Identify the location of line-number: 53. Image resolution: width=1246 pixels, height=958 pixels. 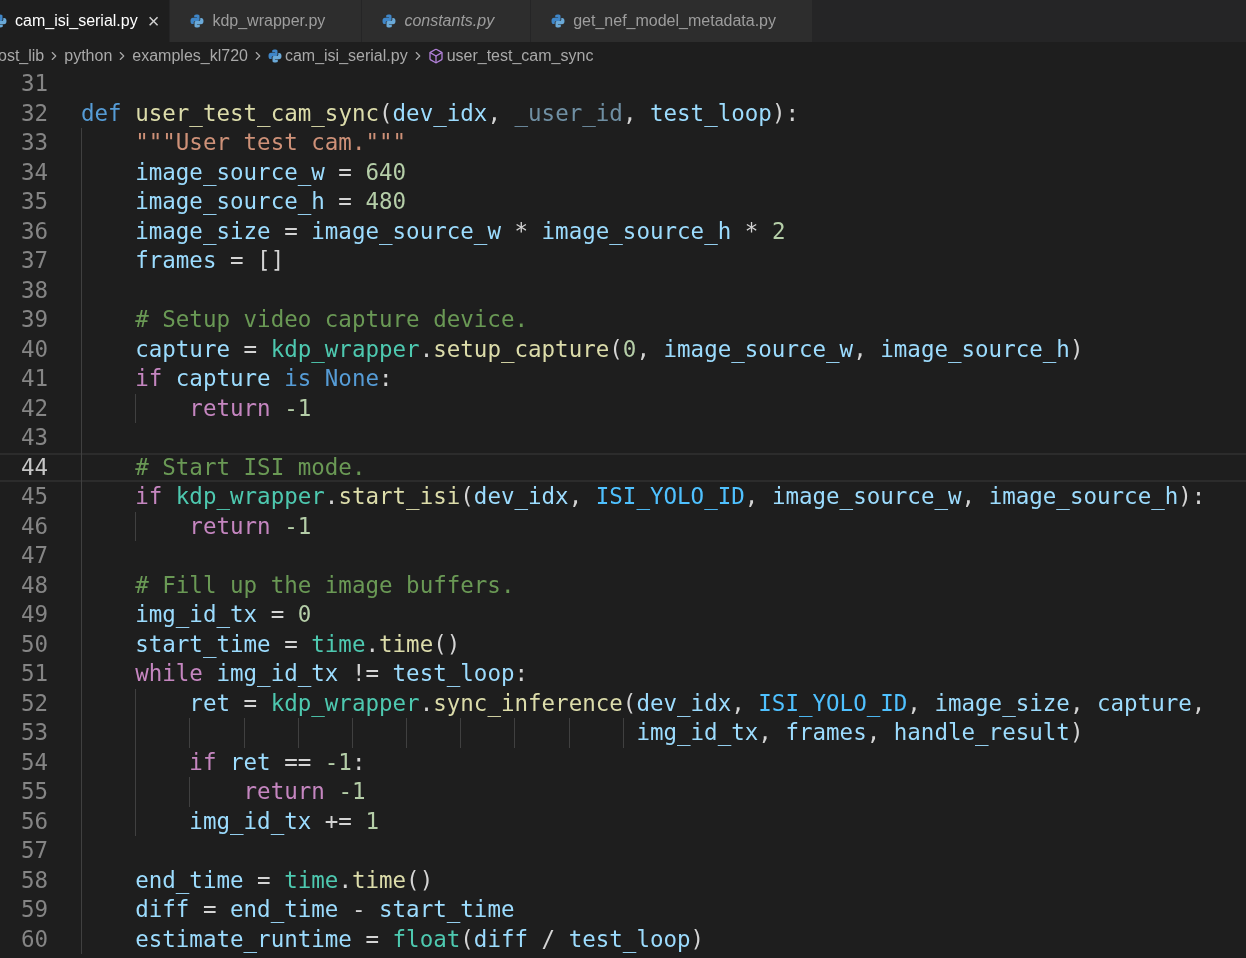
(33, 733).